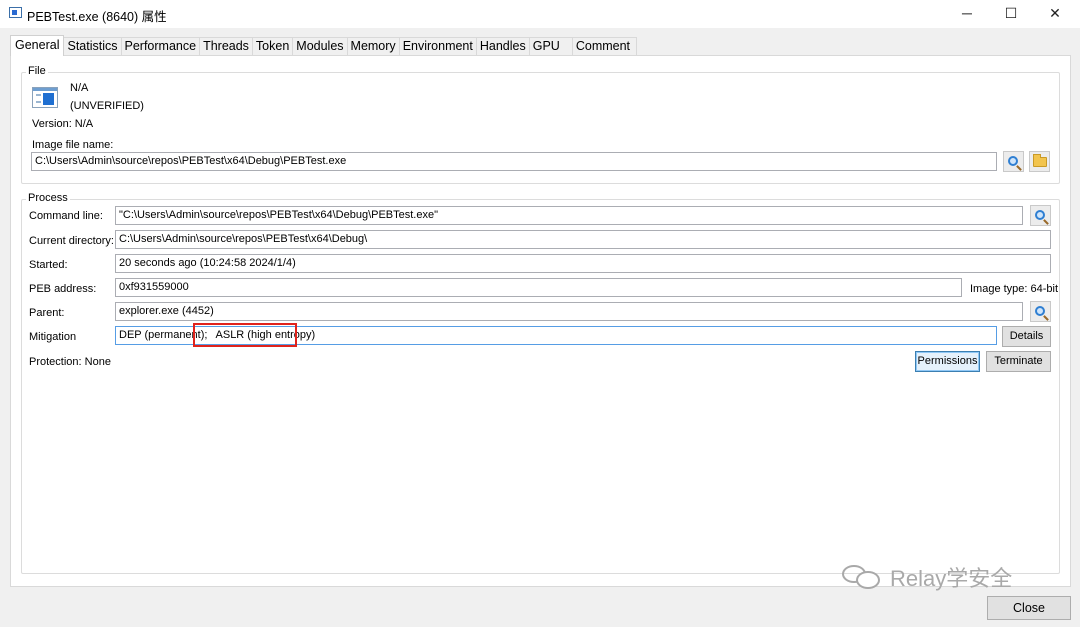 The height and width of the screenshot is (627, 1080). I want to click on started-label: Started:, so click(48, 265).